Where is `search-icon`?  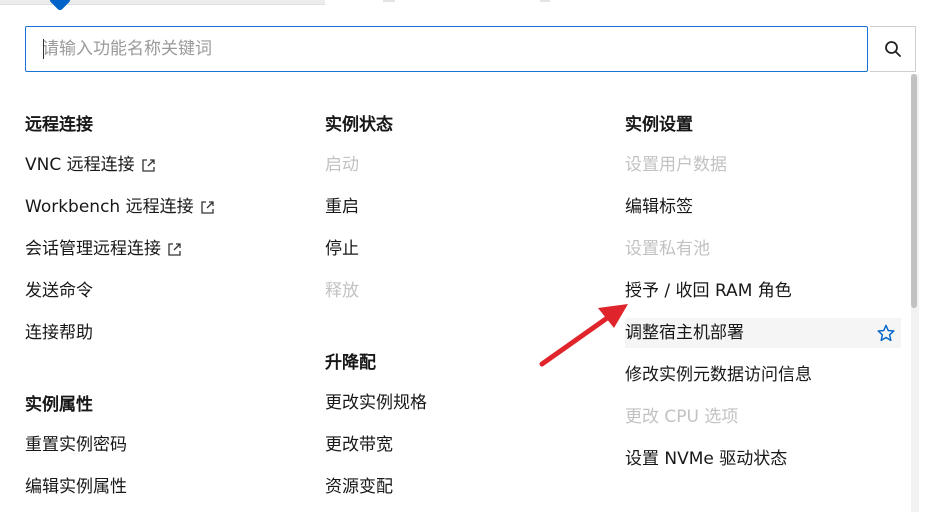 search-icon is located at coordinates (892, 49).